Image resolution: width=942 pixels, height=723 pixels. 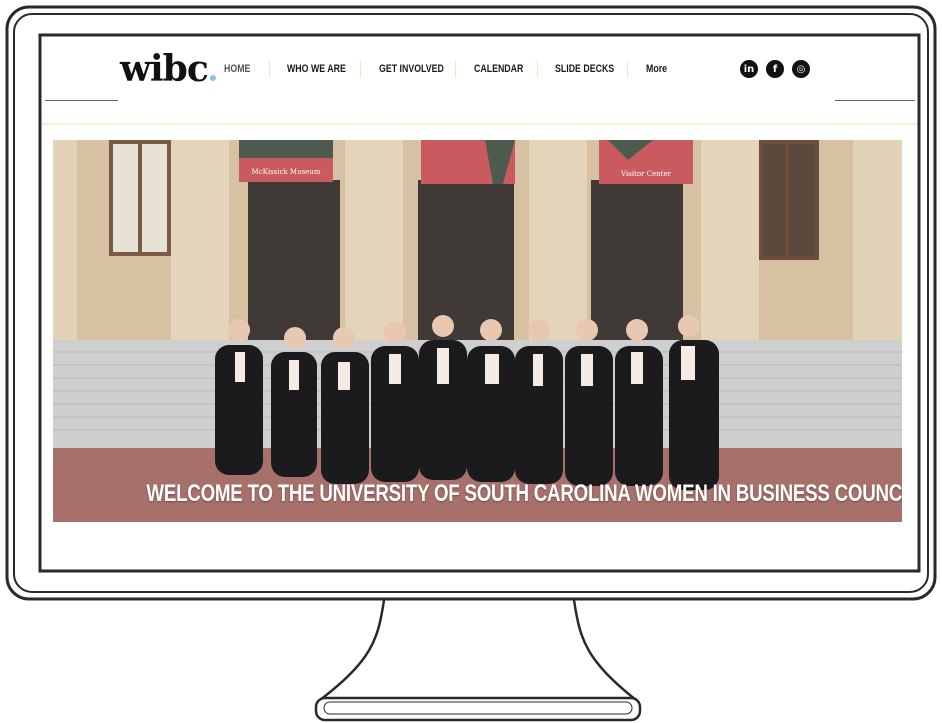 I want to click on logo-text: wibc, so click(x=164, y=69).